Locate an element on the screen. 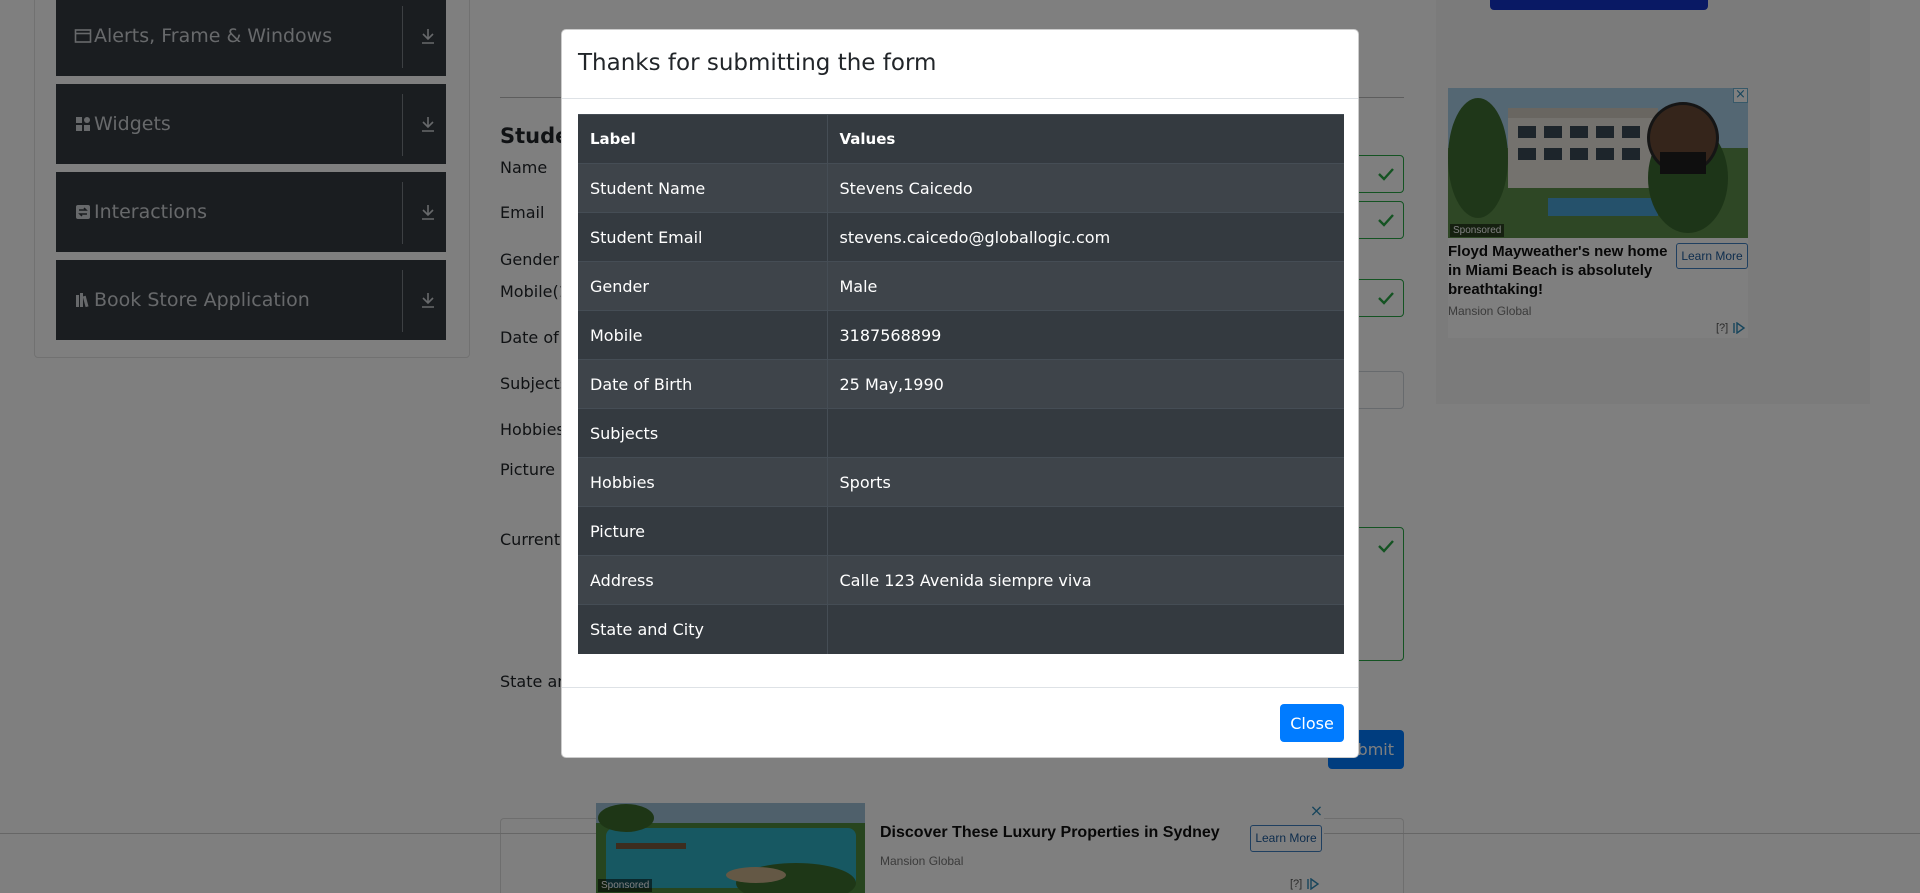 The height and width of the screenshot is (893, 1920). table-row: Address Calle 123 Avenida siempre viva is located at coordinates (961, 580).